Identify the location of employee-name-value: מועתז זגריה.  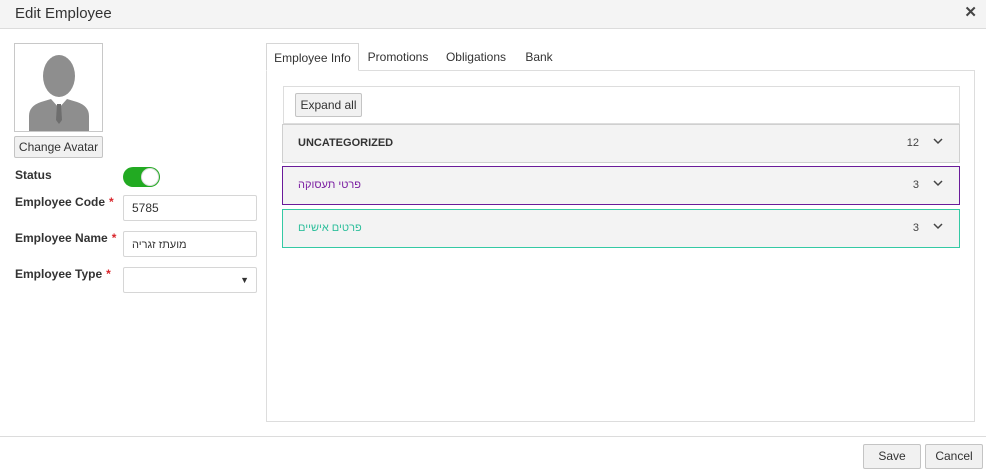
(159, 245).